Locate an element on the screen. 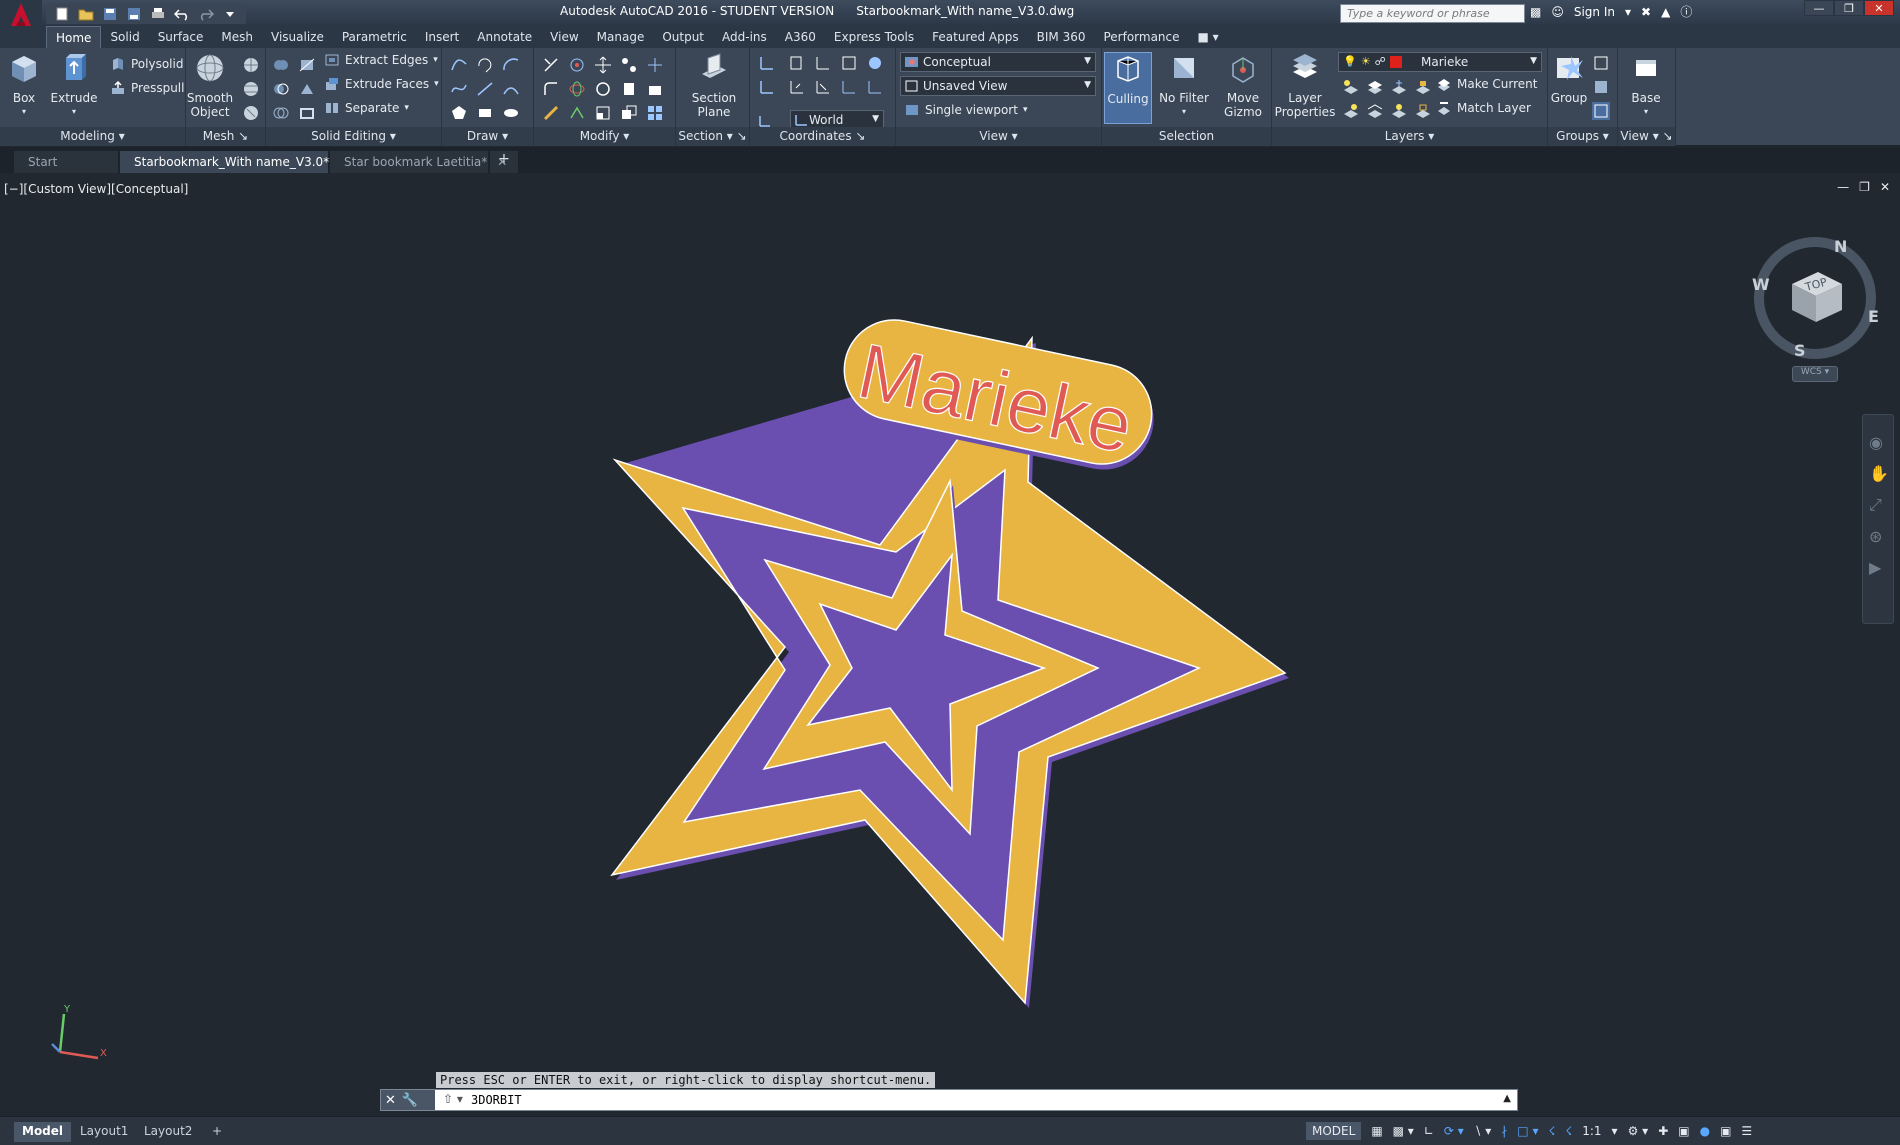 This screenshot has height=1145, width=1900. ucs-y-icon is located at coordinates (823, 87).